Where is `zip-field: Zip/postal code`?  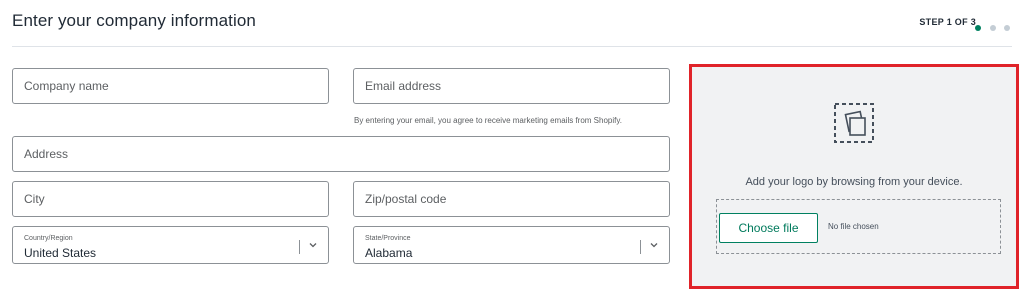
zip-field: Zip/postal code is located at coordinates (511, 199).